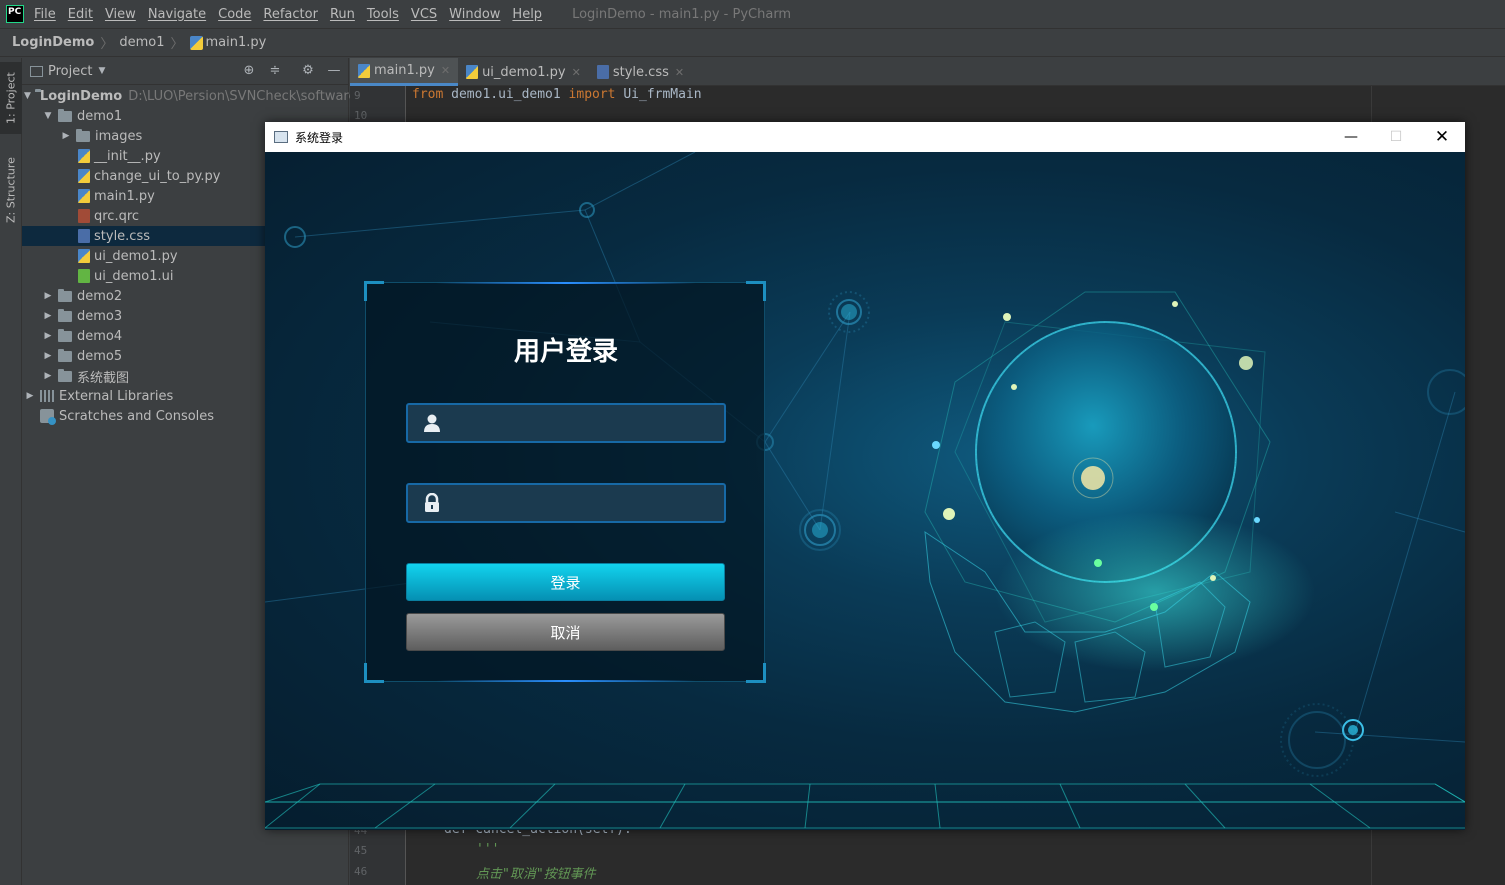 The height and width of the screenshot is (885, 1505). Describe the element at coordinates (342, 14) in the screenshot. I see `menu-run: Run` at that location.